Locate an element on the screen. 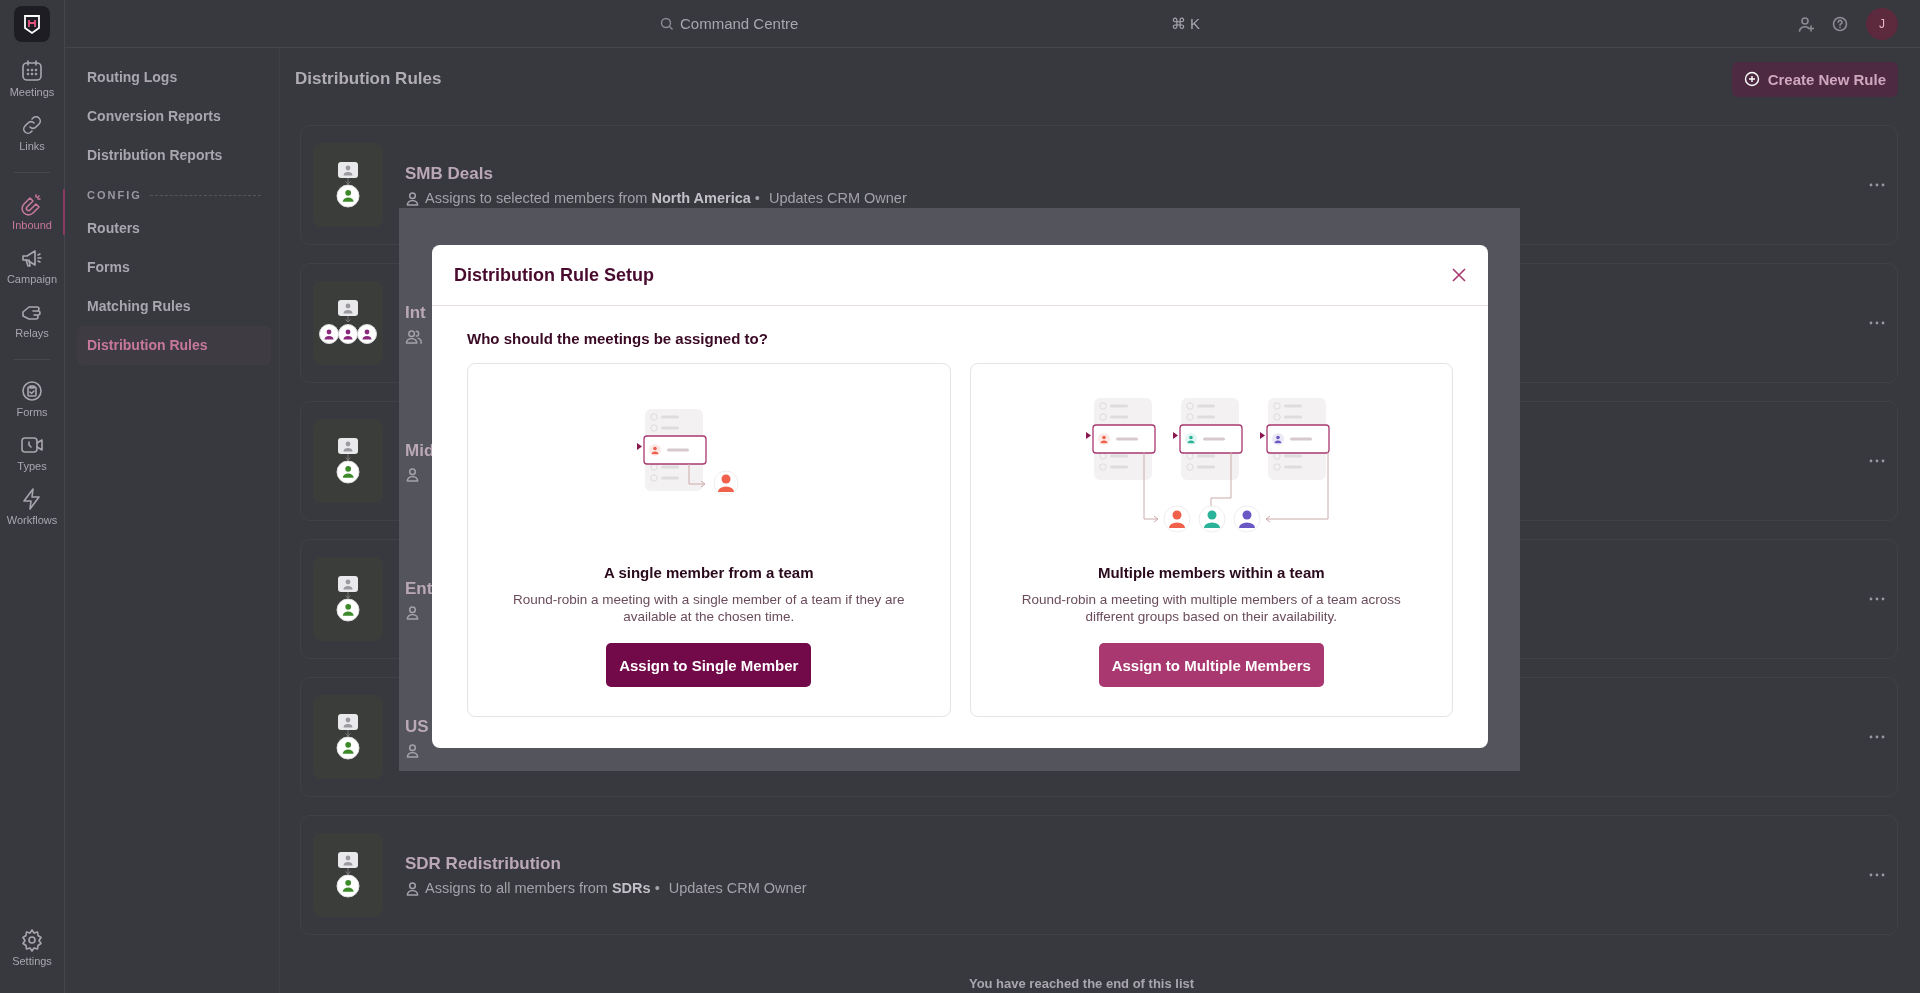 The height and width of the screenshot is (993, 1920). rule-title: Ent is located at coordinates (419, 588).